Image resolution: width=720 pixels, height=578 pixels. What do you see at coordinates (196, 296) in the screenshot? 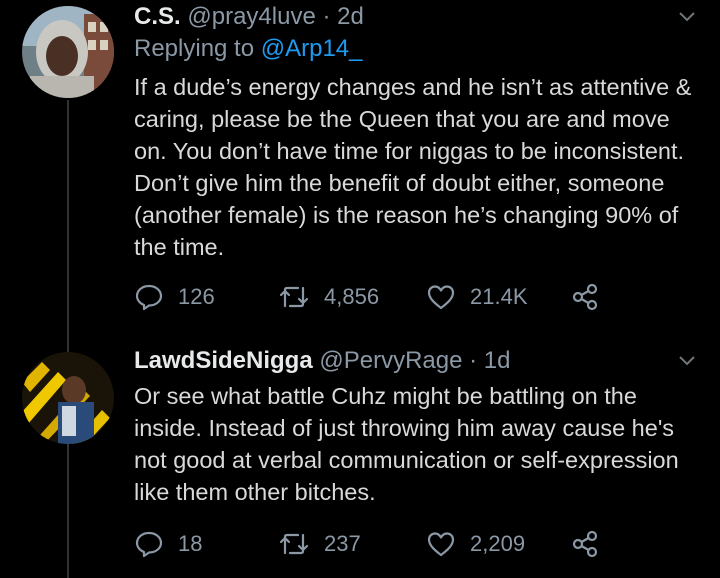
I see `reply-count: 126` at bounding box center [196, 296].